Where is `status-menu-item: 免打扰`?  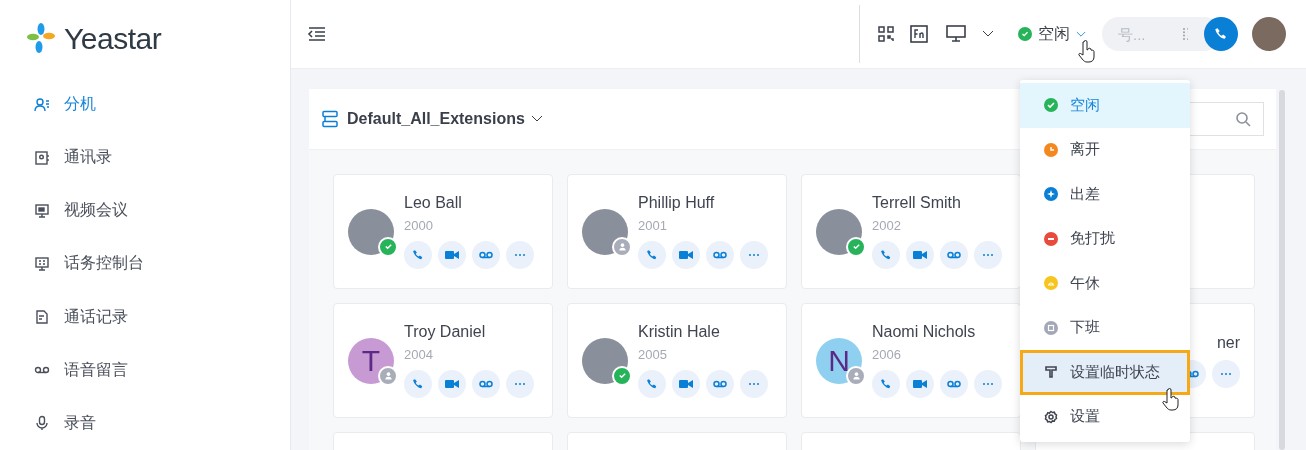 status-menu-item: 免打扰 is located at coordinates (1105, 238).